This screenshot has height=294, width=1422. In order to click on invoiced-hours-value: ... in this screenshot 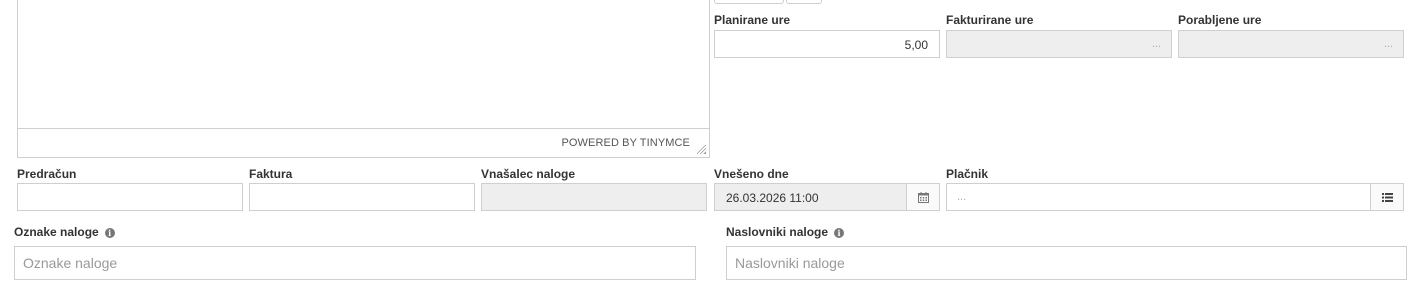, I will do `click(1156, 44)`.